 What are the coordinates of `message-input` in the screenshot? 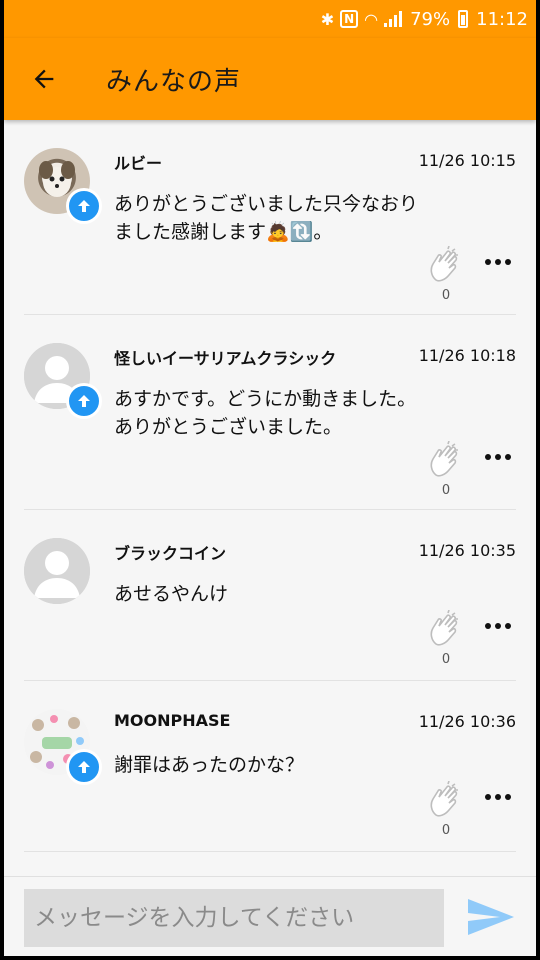 It's located at (234, 918).